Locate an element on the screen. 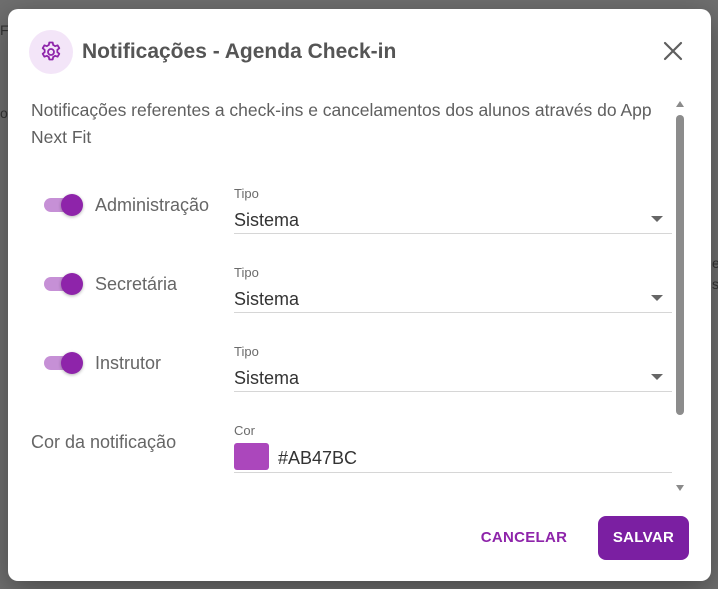  row-label: Administração is located at coordinates (152, 205).